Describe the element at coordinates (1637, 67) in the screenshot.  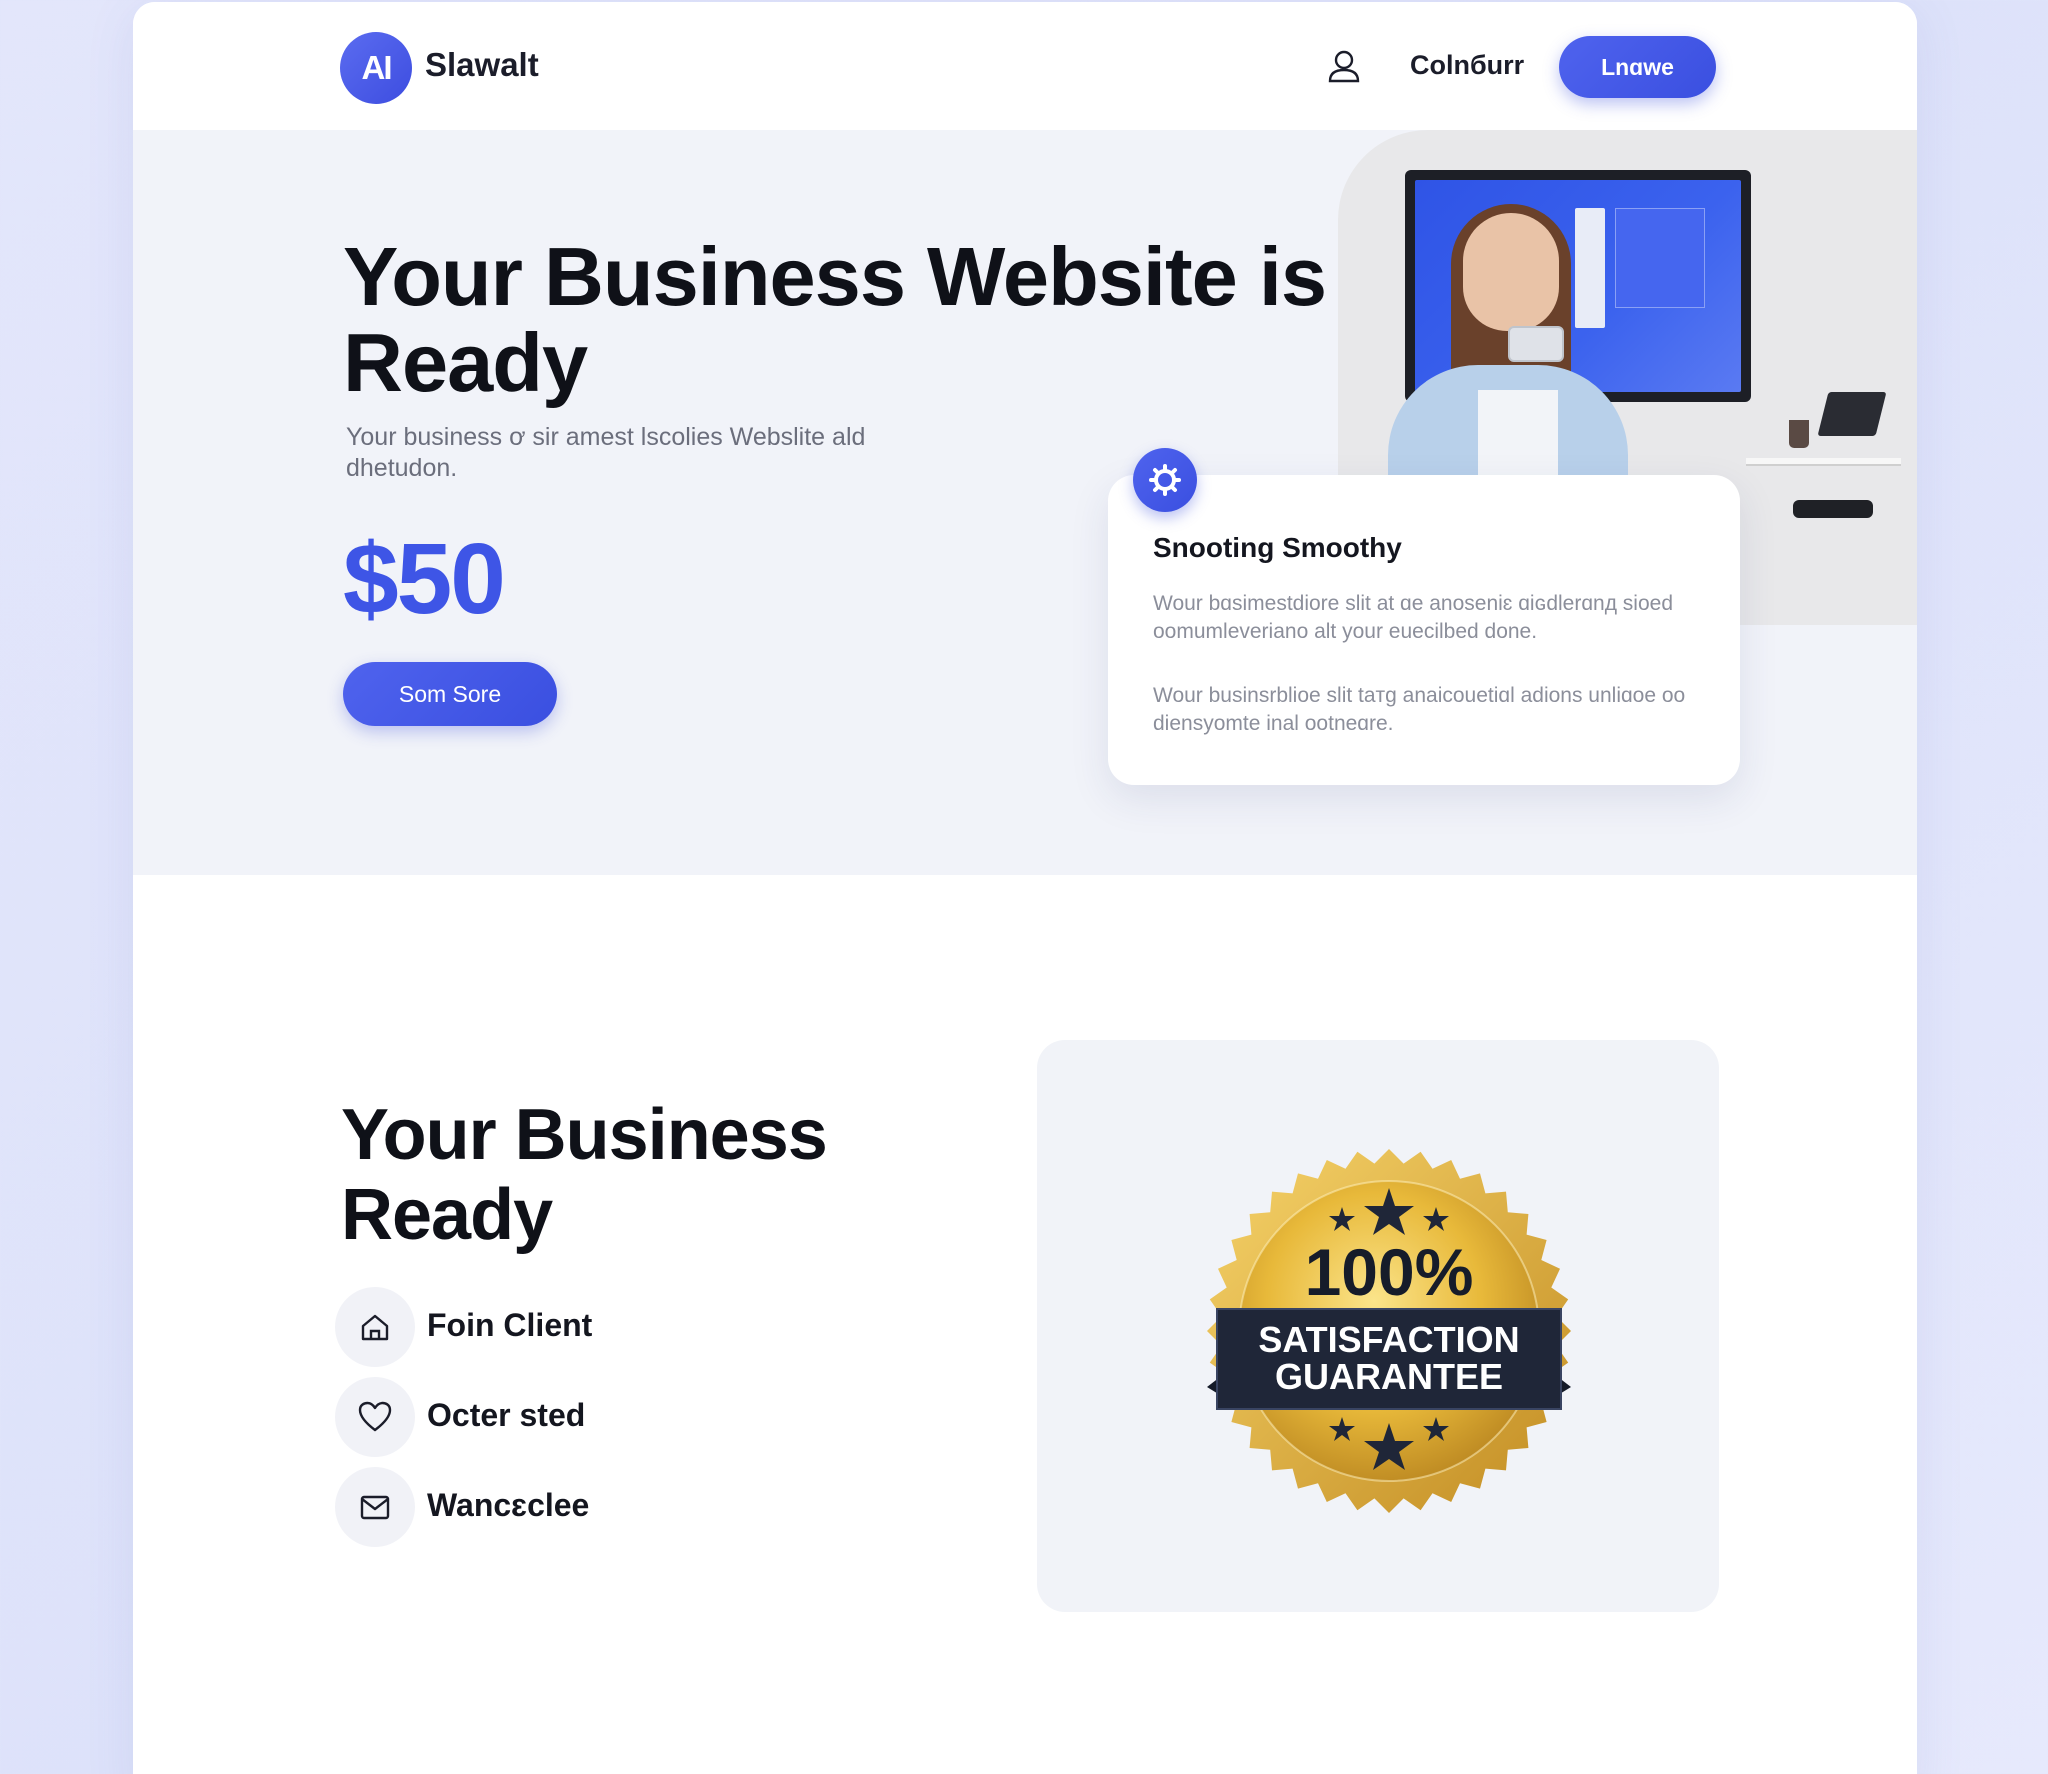
I see `top-cta-button: Lnɑwe` at that location.